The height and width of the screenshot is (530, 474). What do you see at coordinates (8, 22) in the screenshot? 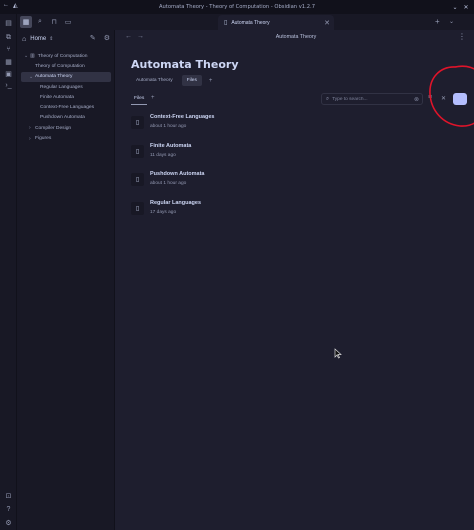
I see `toggle-sidebar-icon: ▤` at bounding box center [8, 22].